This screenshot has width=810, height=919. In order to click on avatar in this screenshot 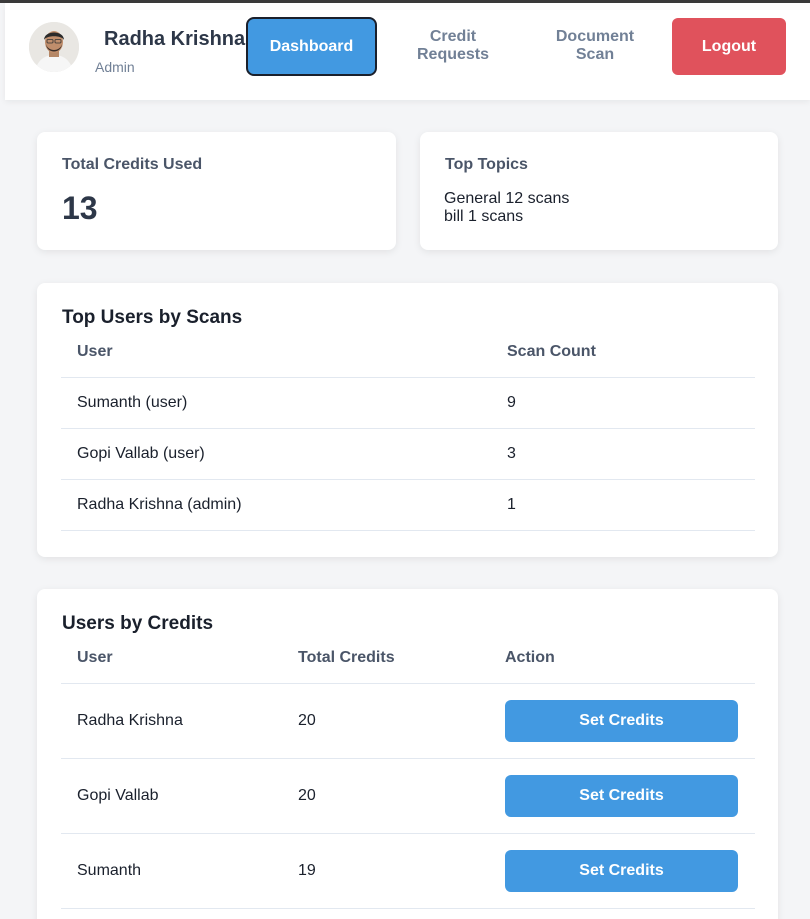, I will do `click(54, 47)`.